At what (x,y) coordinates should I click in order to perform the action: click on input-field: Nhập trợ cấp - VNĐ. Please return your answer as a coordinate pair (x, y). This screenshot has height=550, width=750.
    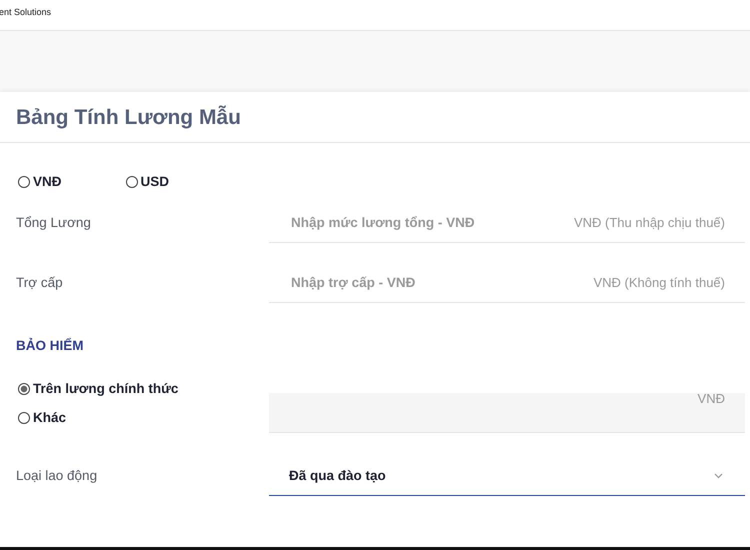
    Looking at the image, I should click on (441, 282).